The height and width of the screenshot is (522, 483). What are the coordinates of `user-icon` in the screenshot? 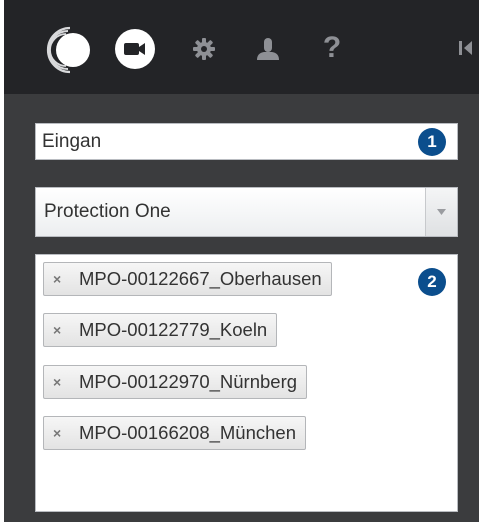 It's located at (268, 49).